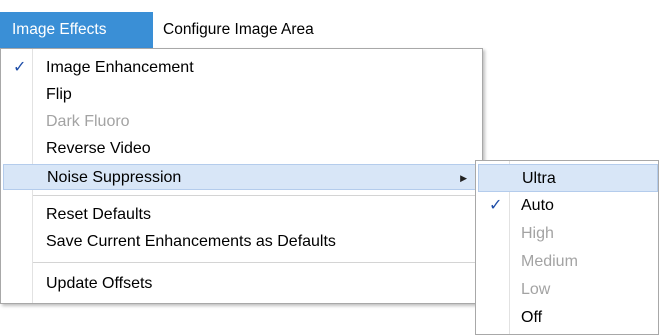 The image size is (659, 335). I want to click on menu-item-save-enhancements-defaults: Save Current Enhancements as Defaults, so click(241, 242).